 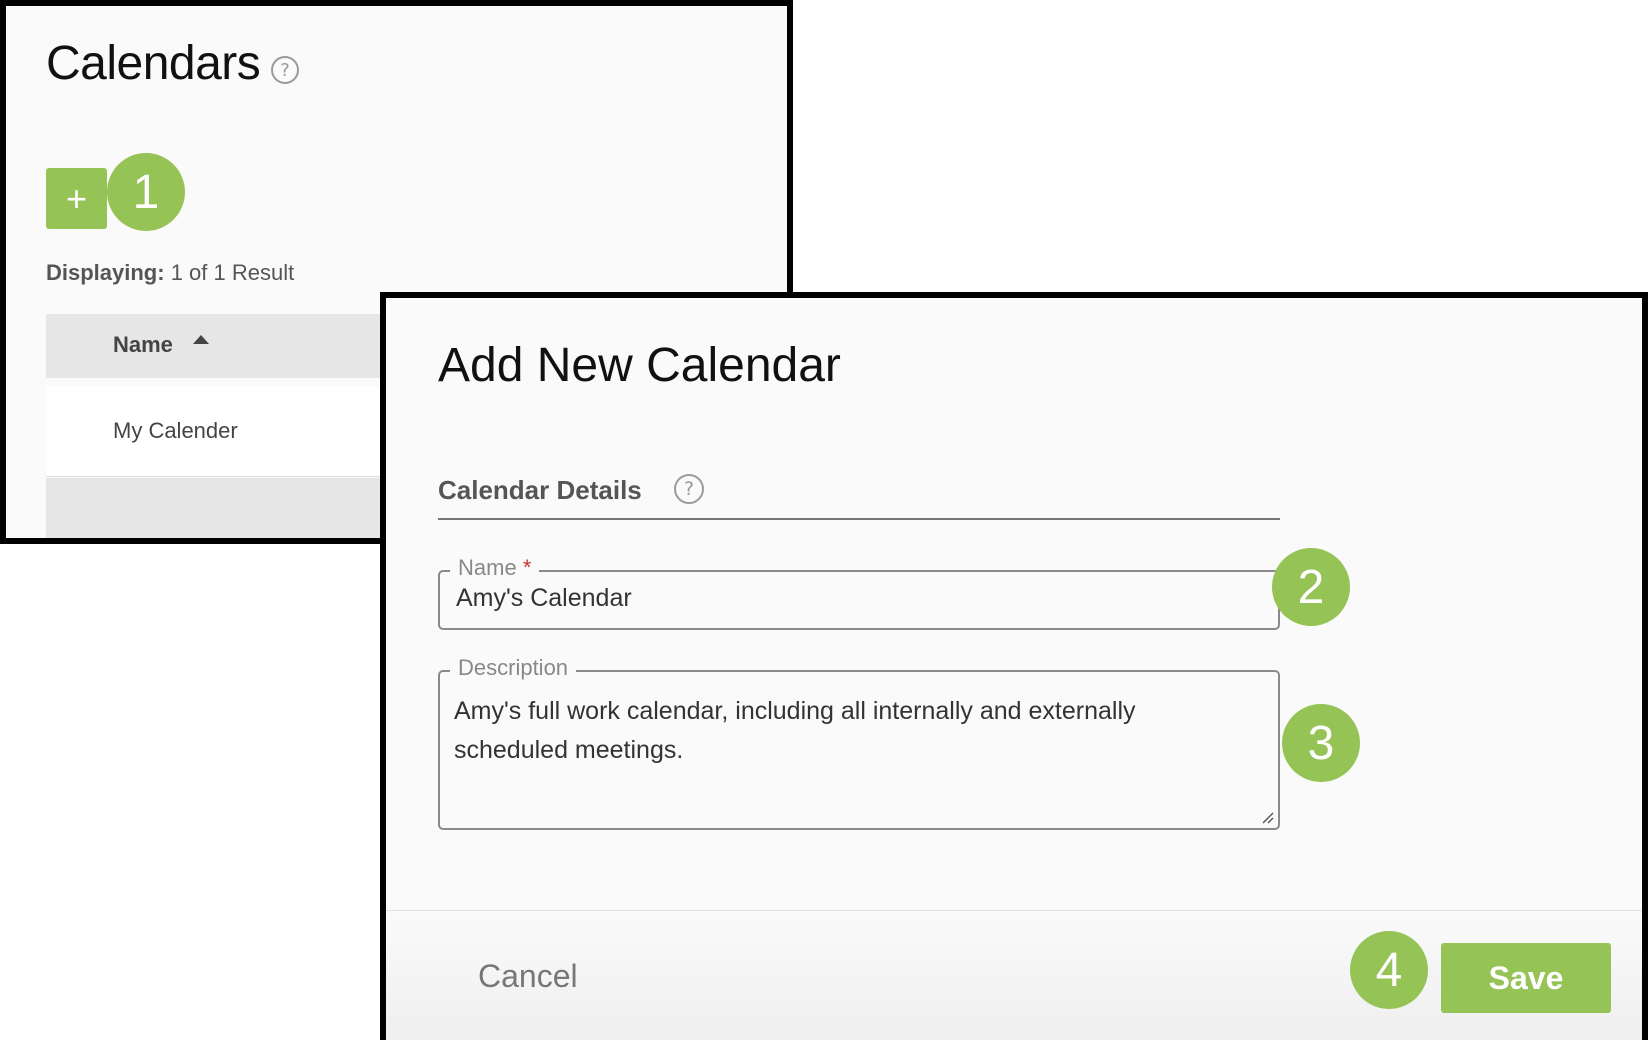 I want to click on result-count: Displaying: 1 of 1 Result, so click(x=170, y=273).